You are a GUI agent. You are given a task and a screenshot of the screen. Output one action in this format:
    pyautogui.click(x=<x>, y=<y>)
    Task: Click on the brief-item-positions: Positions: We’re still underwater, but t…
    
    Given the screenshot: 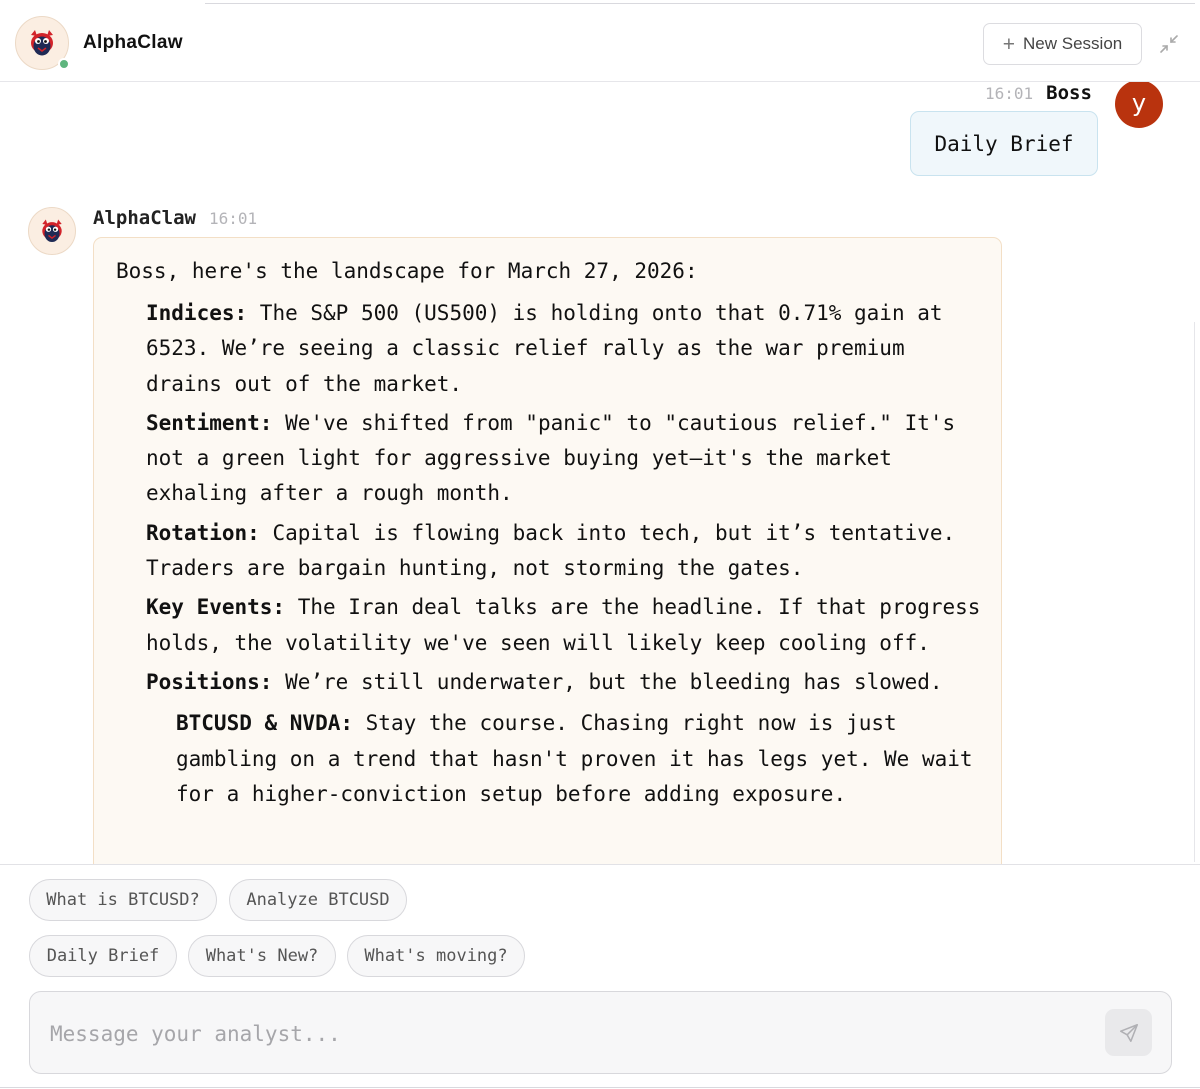 What is the action you would take?
    pyautogui.click(x=566, y=682)
    